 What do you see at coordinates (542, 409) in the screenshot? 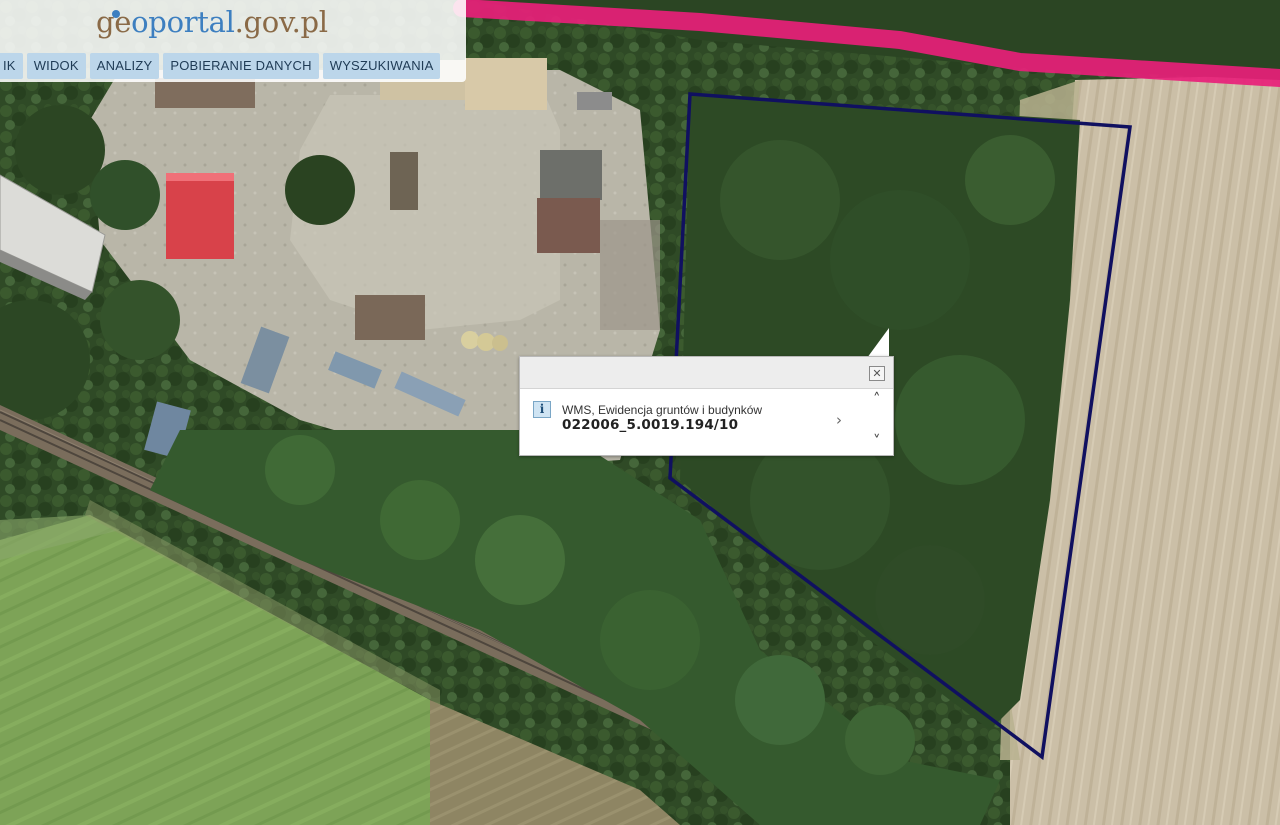
I see `info-icon: i` at bounding box center [542, 409].